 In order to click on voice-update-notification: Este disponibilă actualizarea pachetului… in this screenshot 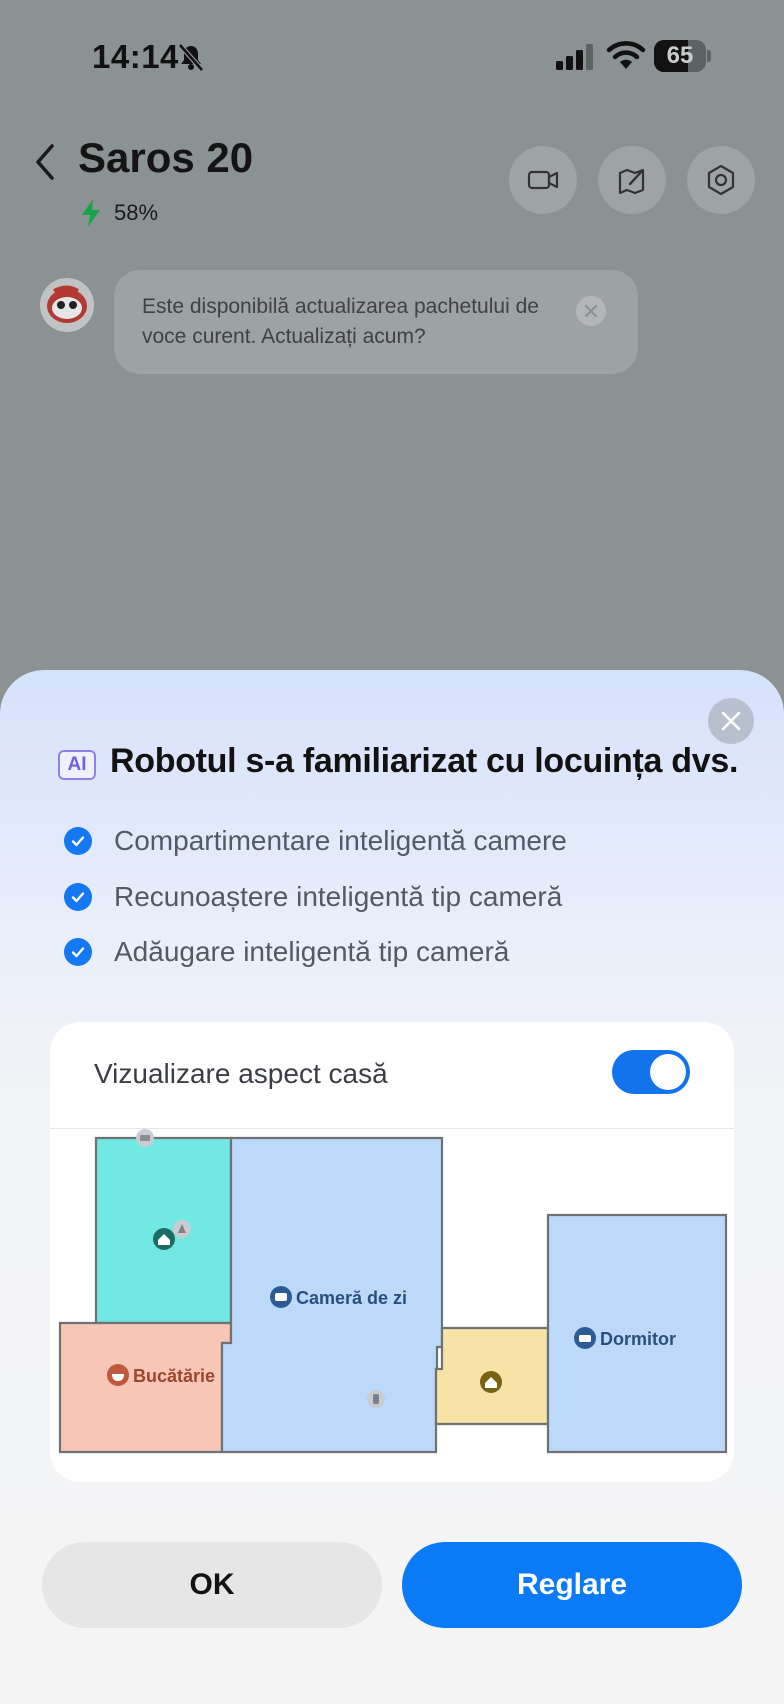, I will do `click(376, 322)`.